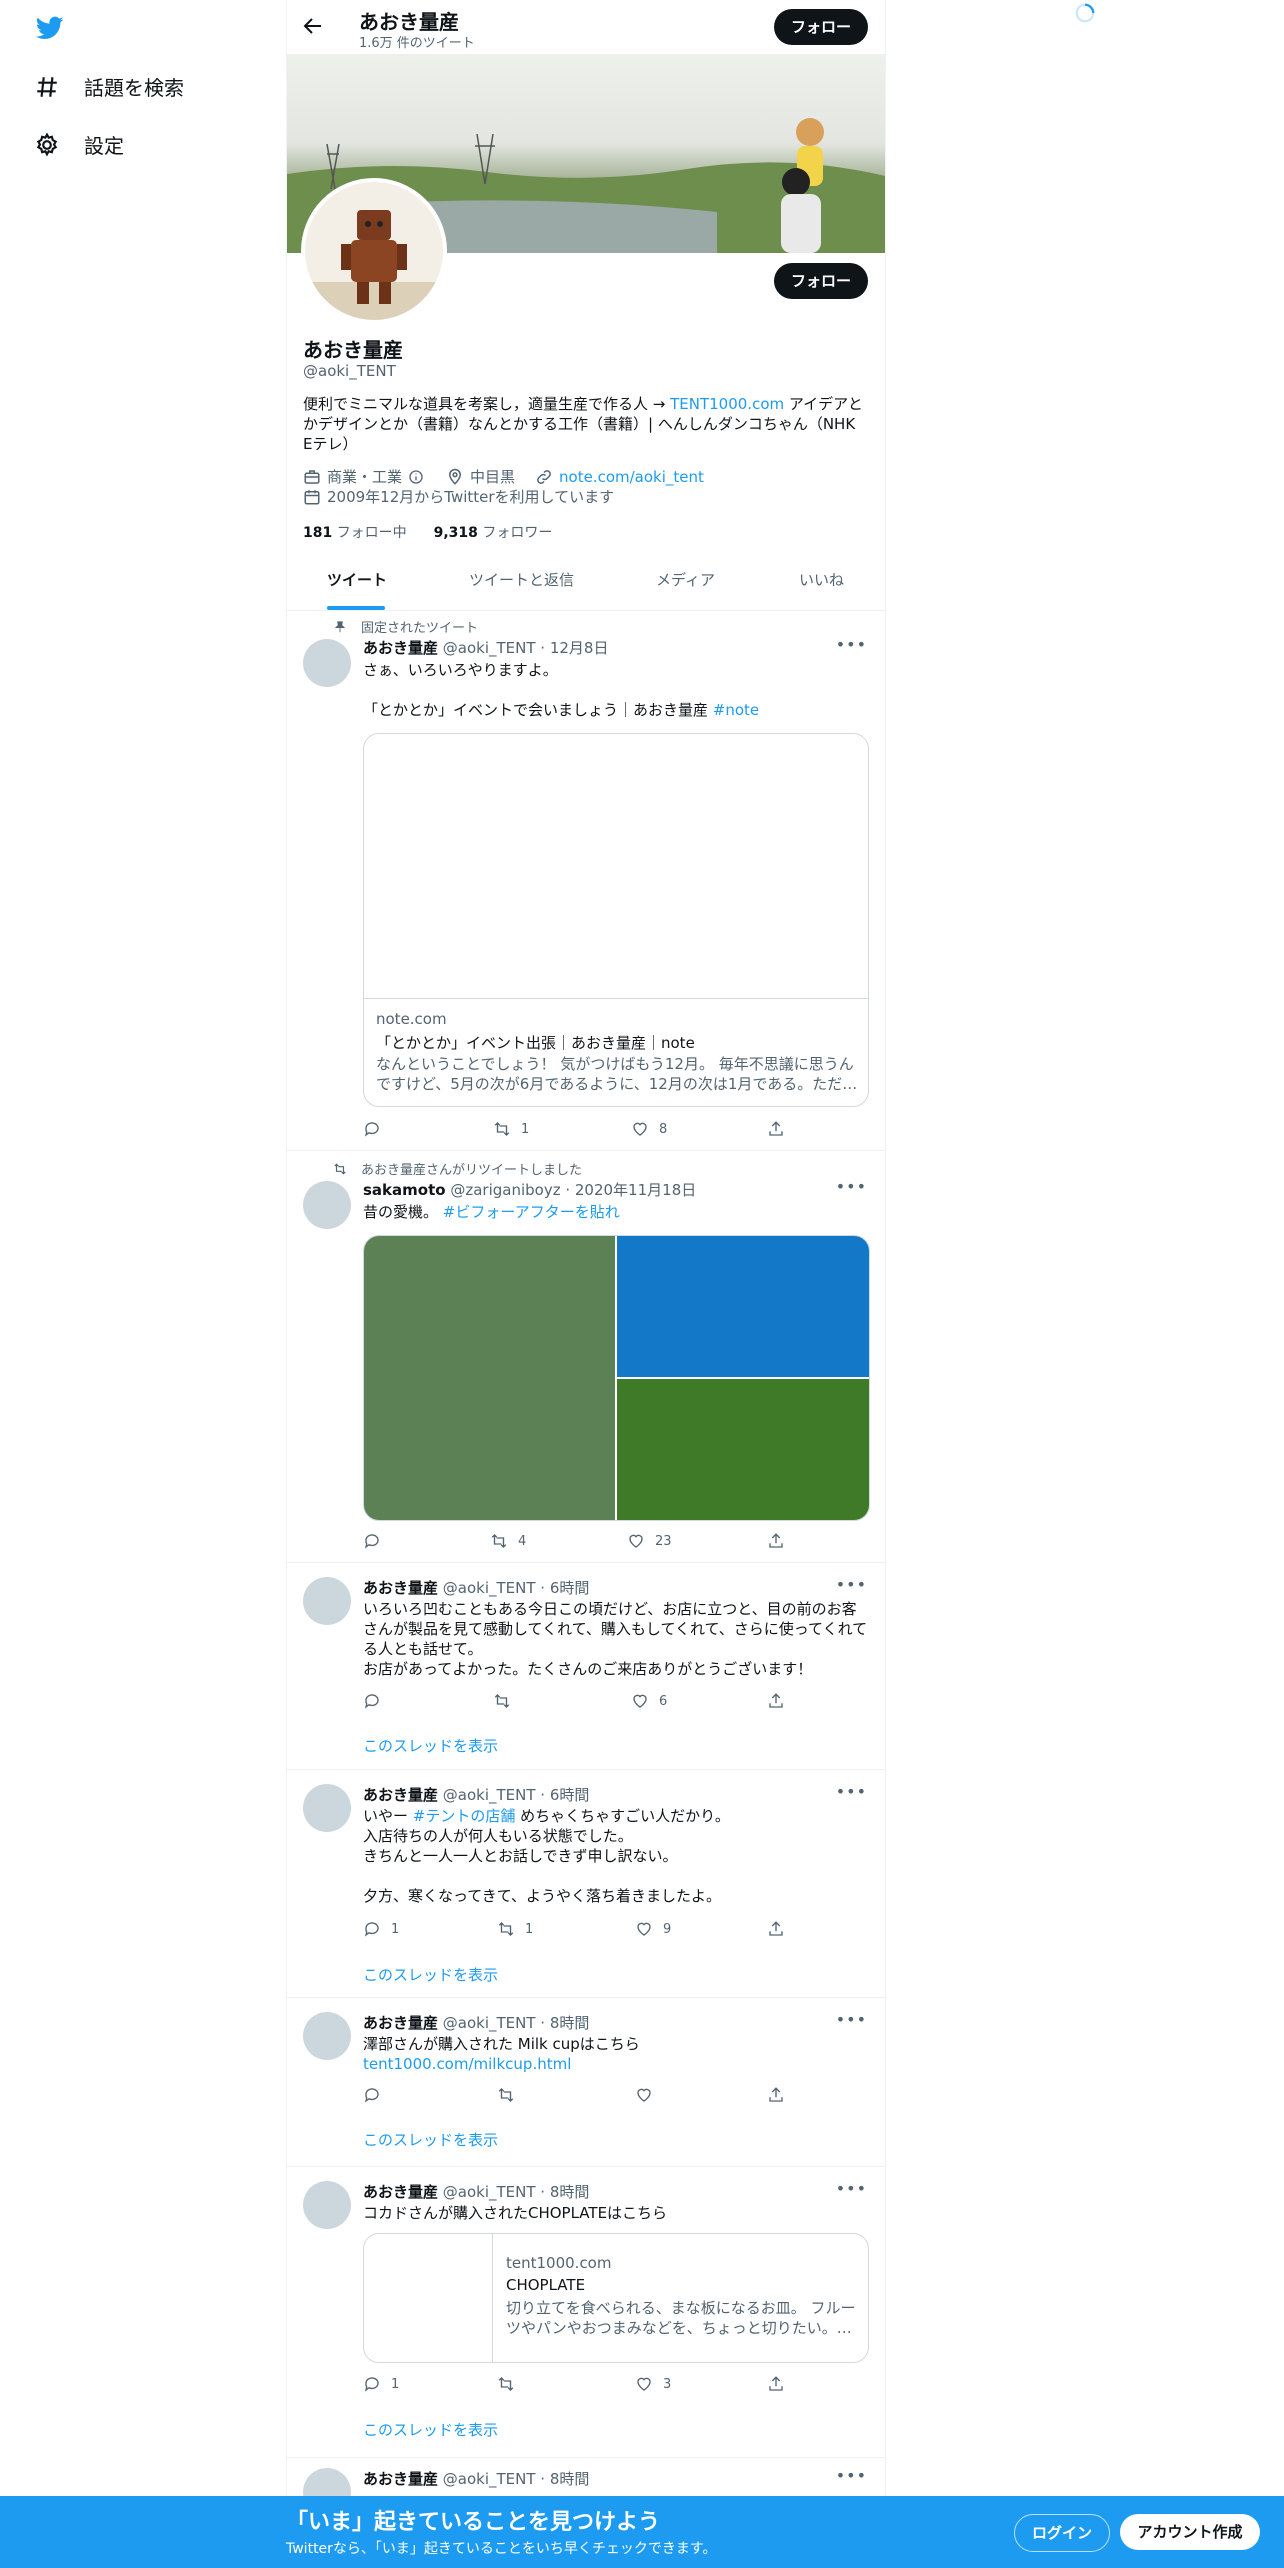 This screenshot has height=2568, width=1284. I want to click on back-button, so click(314, 27).